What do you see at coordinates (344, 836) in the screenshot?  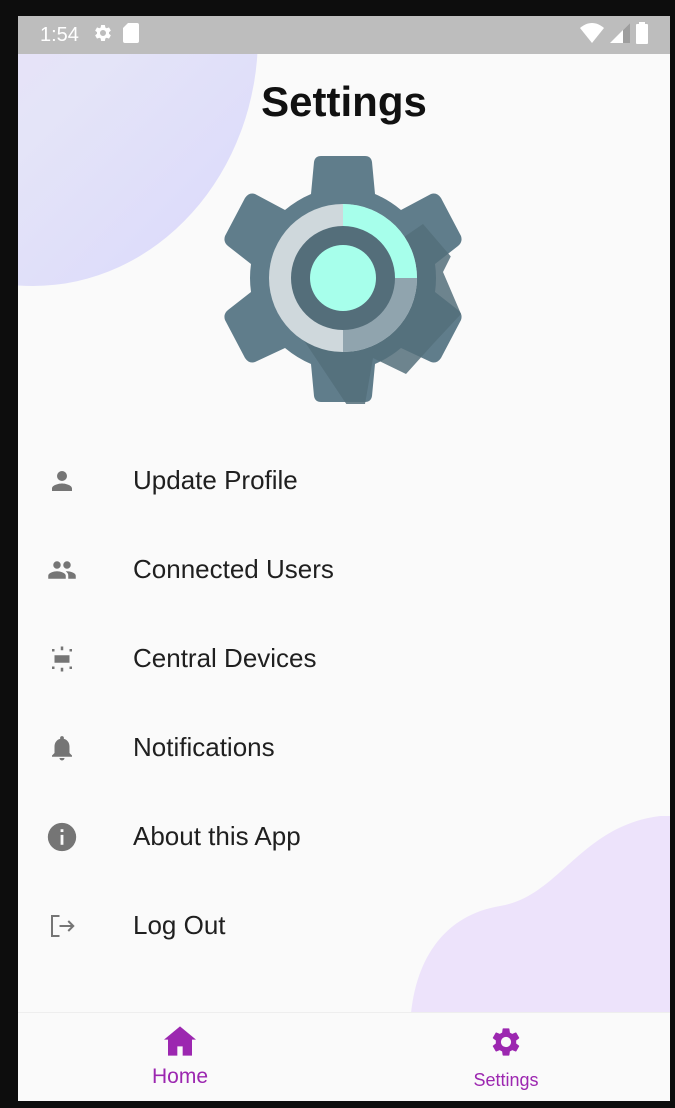 I see `menu-item-about-app: About this App` at bounding box center [344, 836].